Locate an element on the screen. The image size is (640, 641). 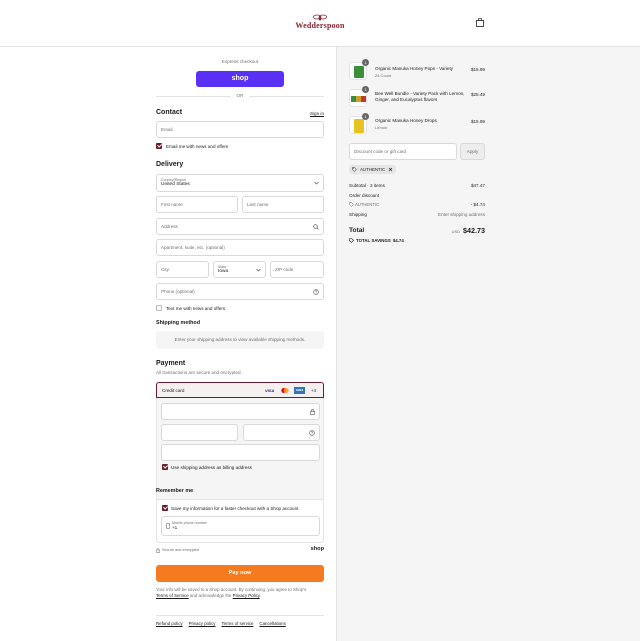
sign-in-link: Sign in is located at coordinates (317, 113).